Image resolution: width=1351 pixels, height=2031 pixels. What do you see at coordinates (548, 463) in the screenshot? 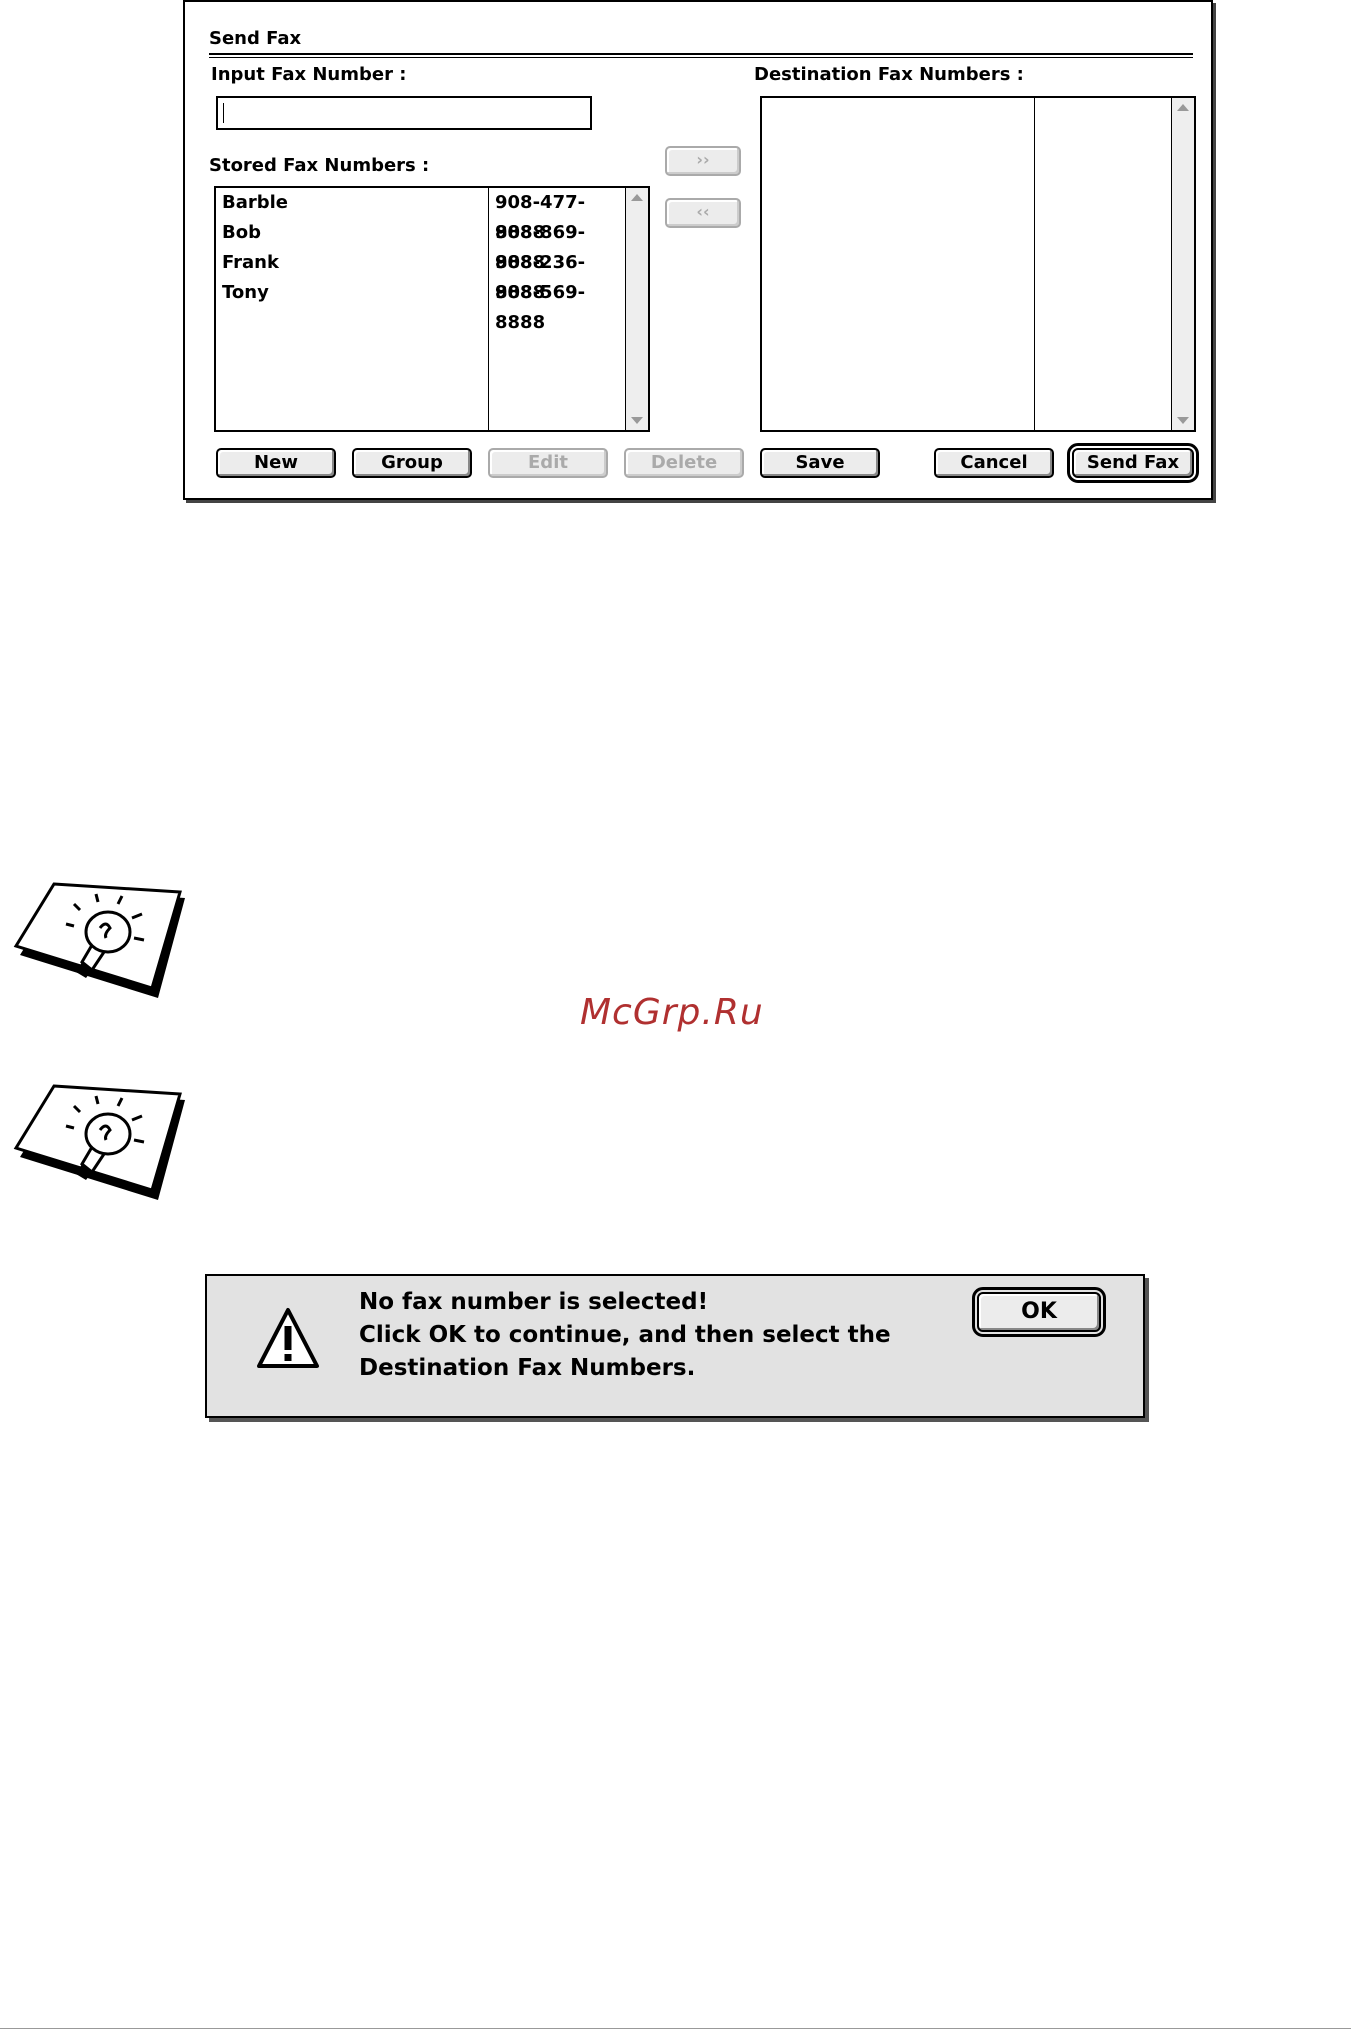
I see `edit-button: Edit` at bounding box center [548, 463].